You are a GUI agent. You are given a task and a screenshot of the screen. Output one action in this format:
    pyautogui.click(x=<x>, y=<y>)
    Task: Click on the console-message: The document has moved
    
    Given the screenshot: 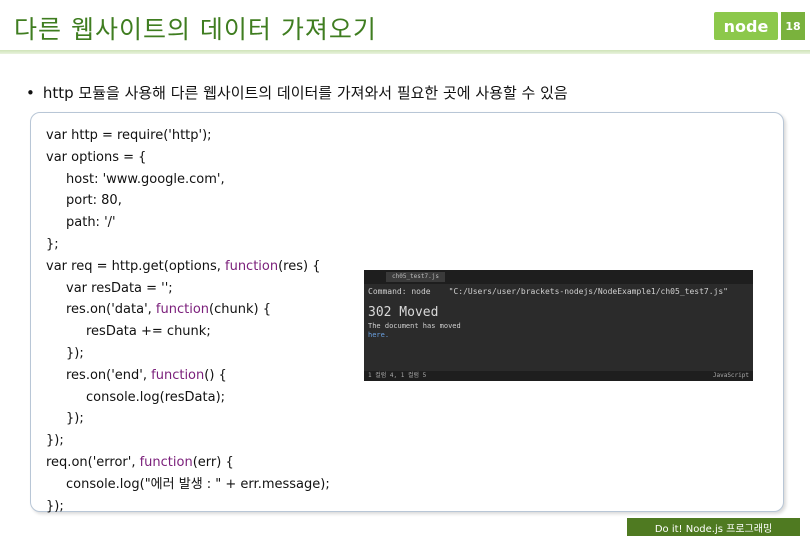 What is the action you would take?
    pyautogui.click(x=414, y=326)
    